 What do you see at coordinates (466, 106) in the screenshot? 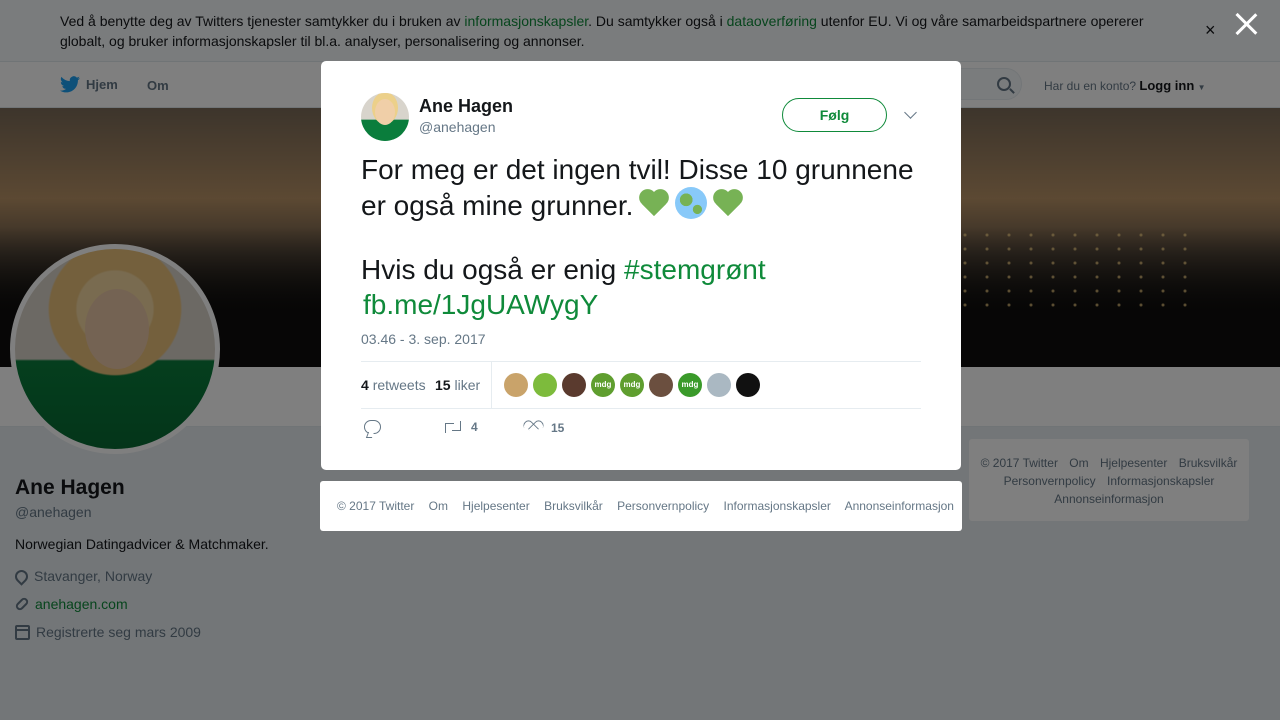
I see `tweet-author-name: Ane Hagen` at bounding box center [466, 106].